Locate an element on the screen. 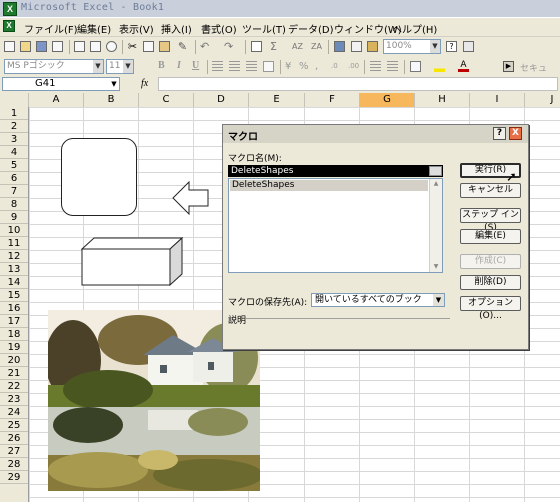 The width and height of the screenshot is (560, 502). merge-center-icon is located at coordinates (268, 66).